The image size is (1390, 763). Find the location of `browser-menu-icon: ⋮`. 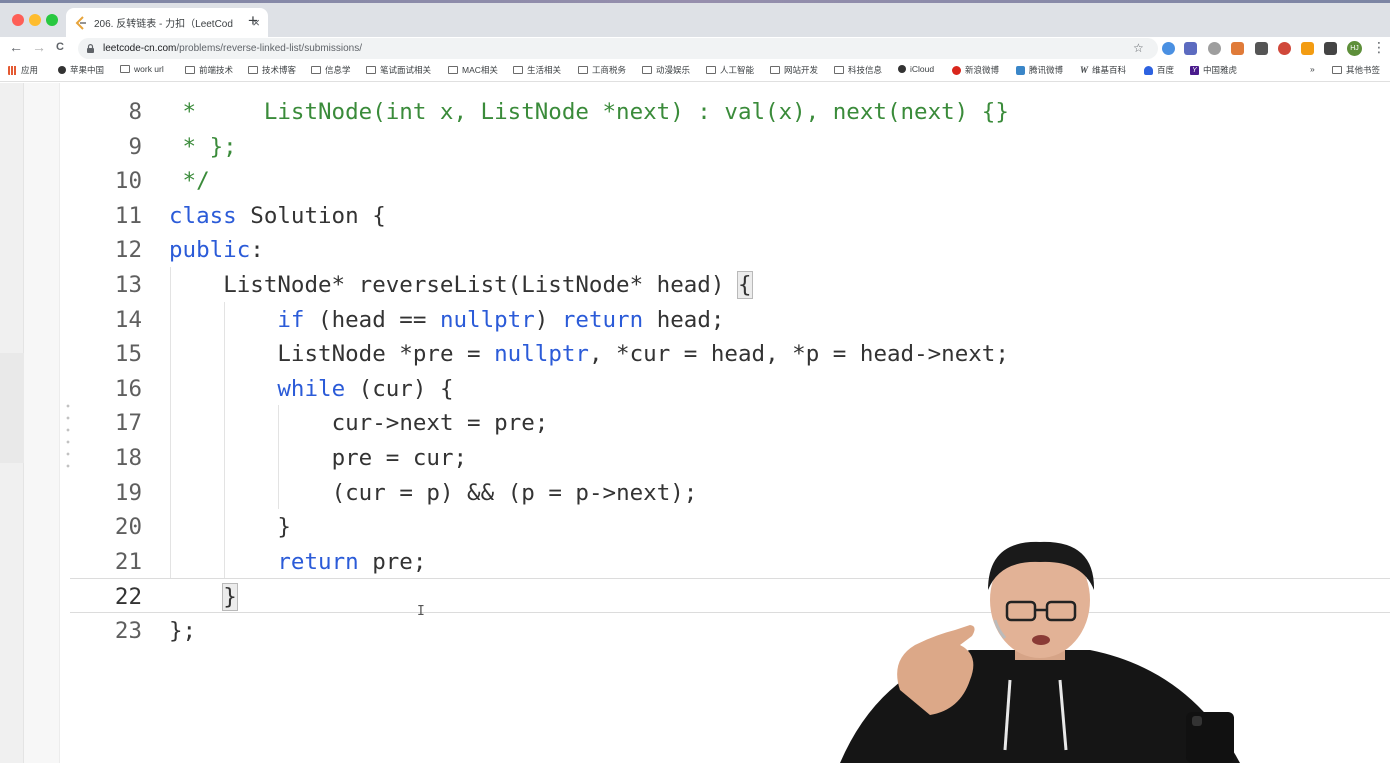

browser-menu-icon: ⋮ is located at coordinates (1379, 47).